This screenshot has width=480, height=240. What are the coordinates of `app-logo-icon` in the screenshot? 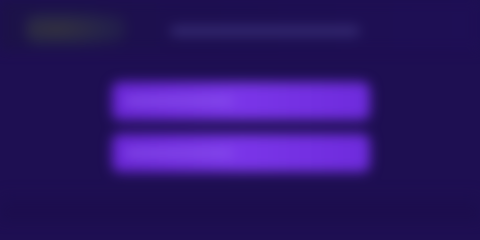 It's located at (76, 29).